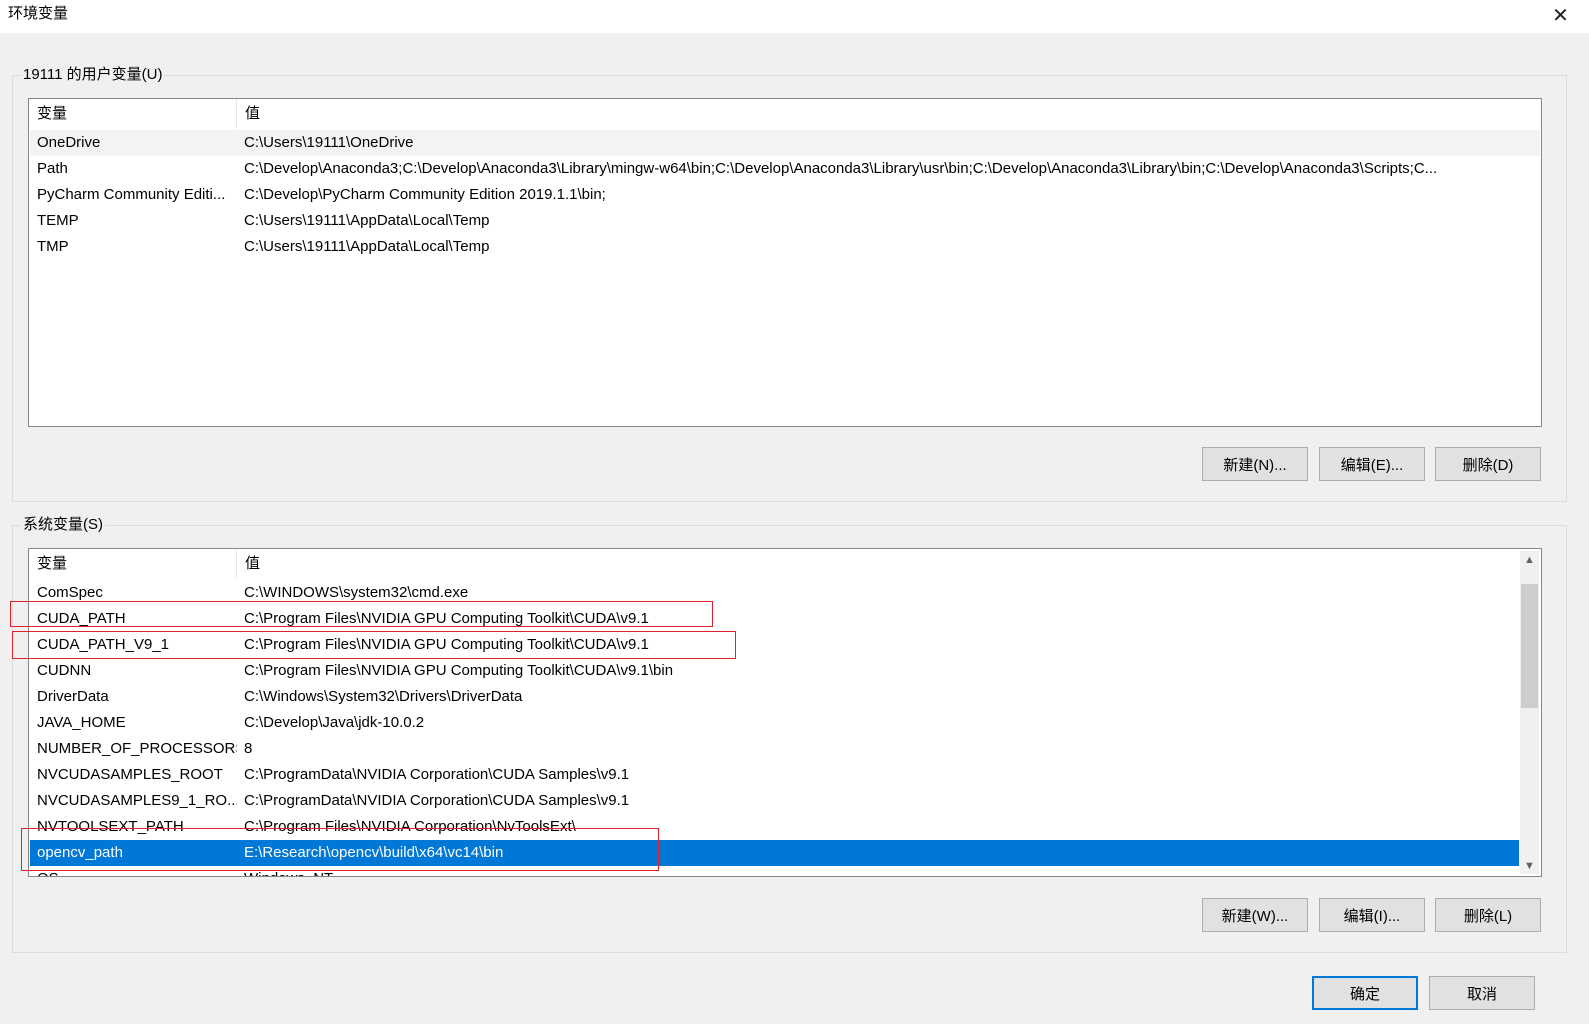 The height and width of the screenshot is (1024, 1589). I want to click on system-delete-button: 删除(L), so click(1488, 915).